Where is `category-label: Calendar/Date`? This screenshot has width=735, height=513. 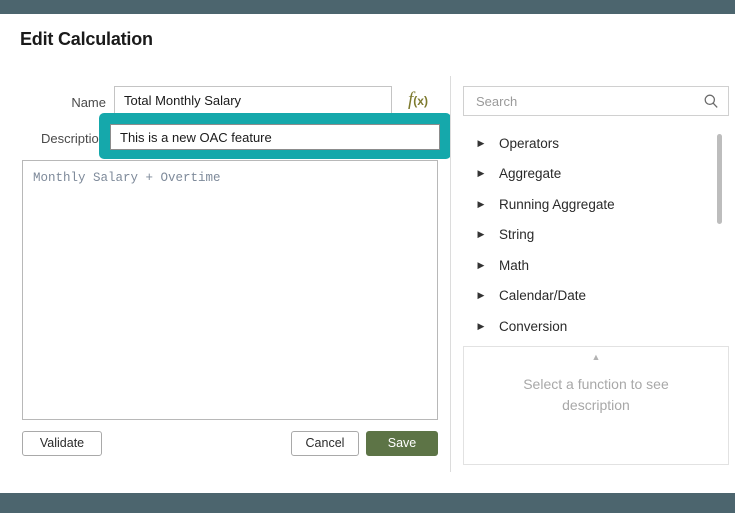
category-label: Calendar/Date is located at coordinates (543, 296).